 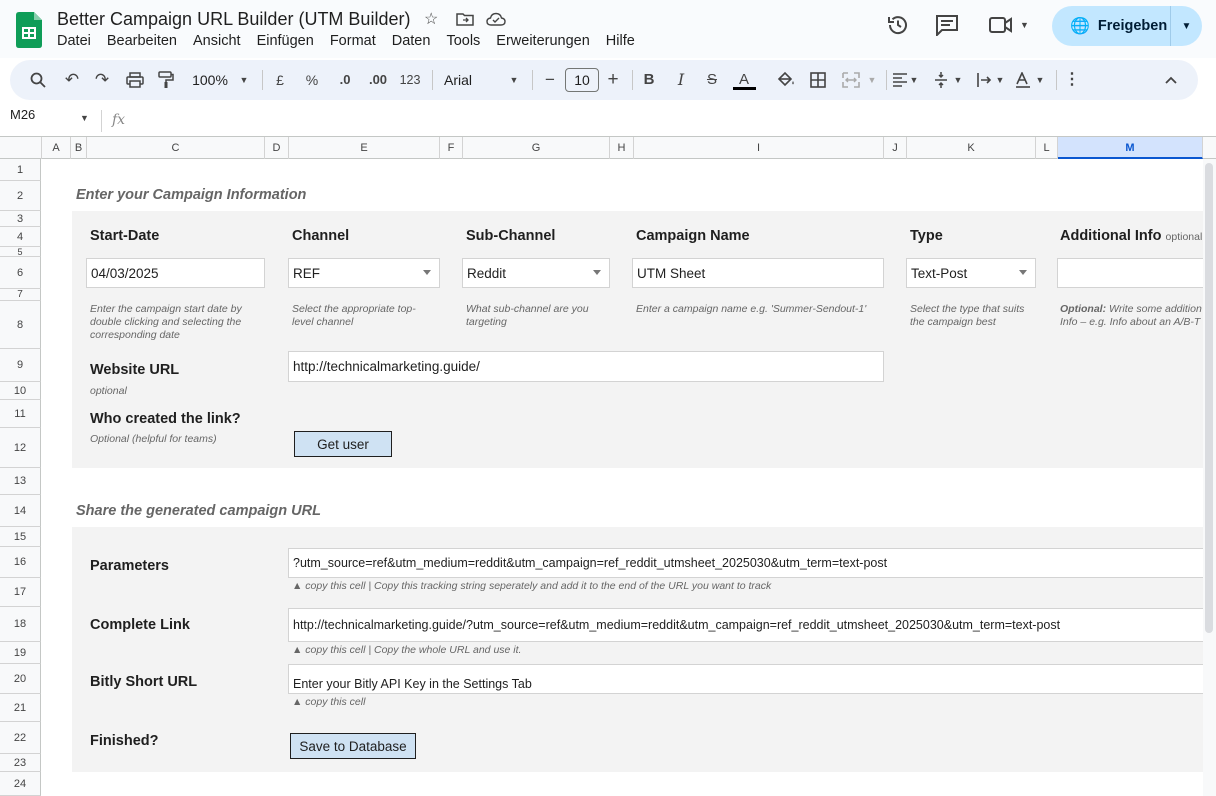 What do you see at coordinates (20, 481) in the screenshot?
I see `row-header: 13` at bounding box center [20, 481].